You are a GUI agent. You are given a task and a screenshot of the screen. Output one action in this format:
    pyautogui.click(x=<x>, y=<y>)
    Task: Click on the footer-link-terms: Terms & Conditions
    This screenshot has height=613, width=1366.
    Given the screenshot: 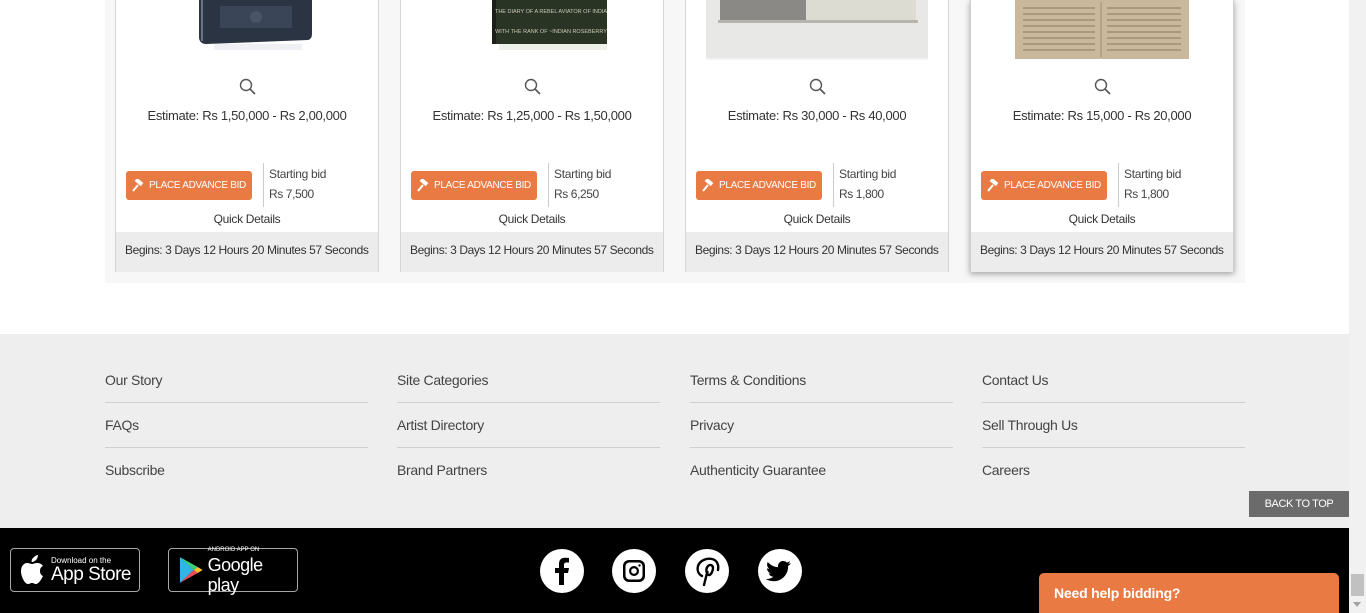 What is the action you would take?
    pyautogui.click(x=821, y=380)
    